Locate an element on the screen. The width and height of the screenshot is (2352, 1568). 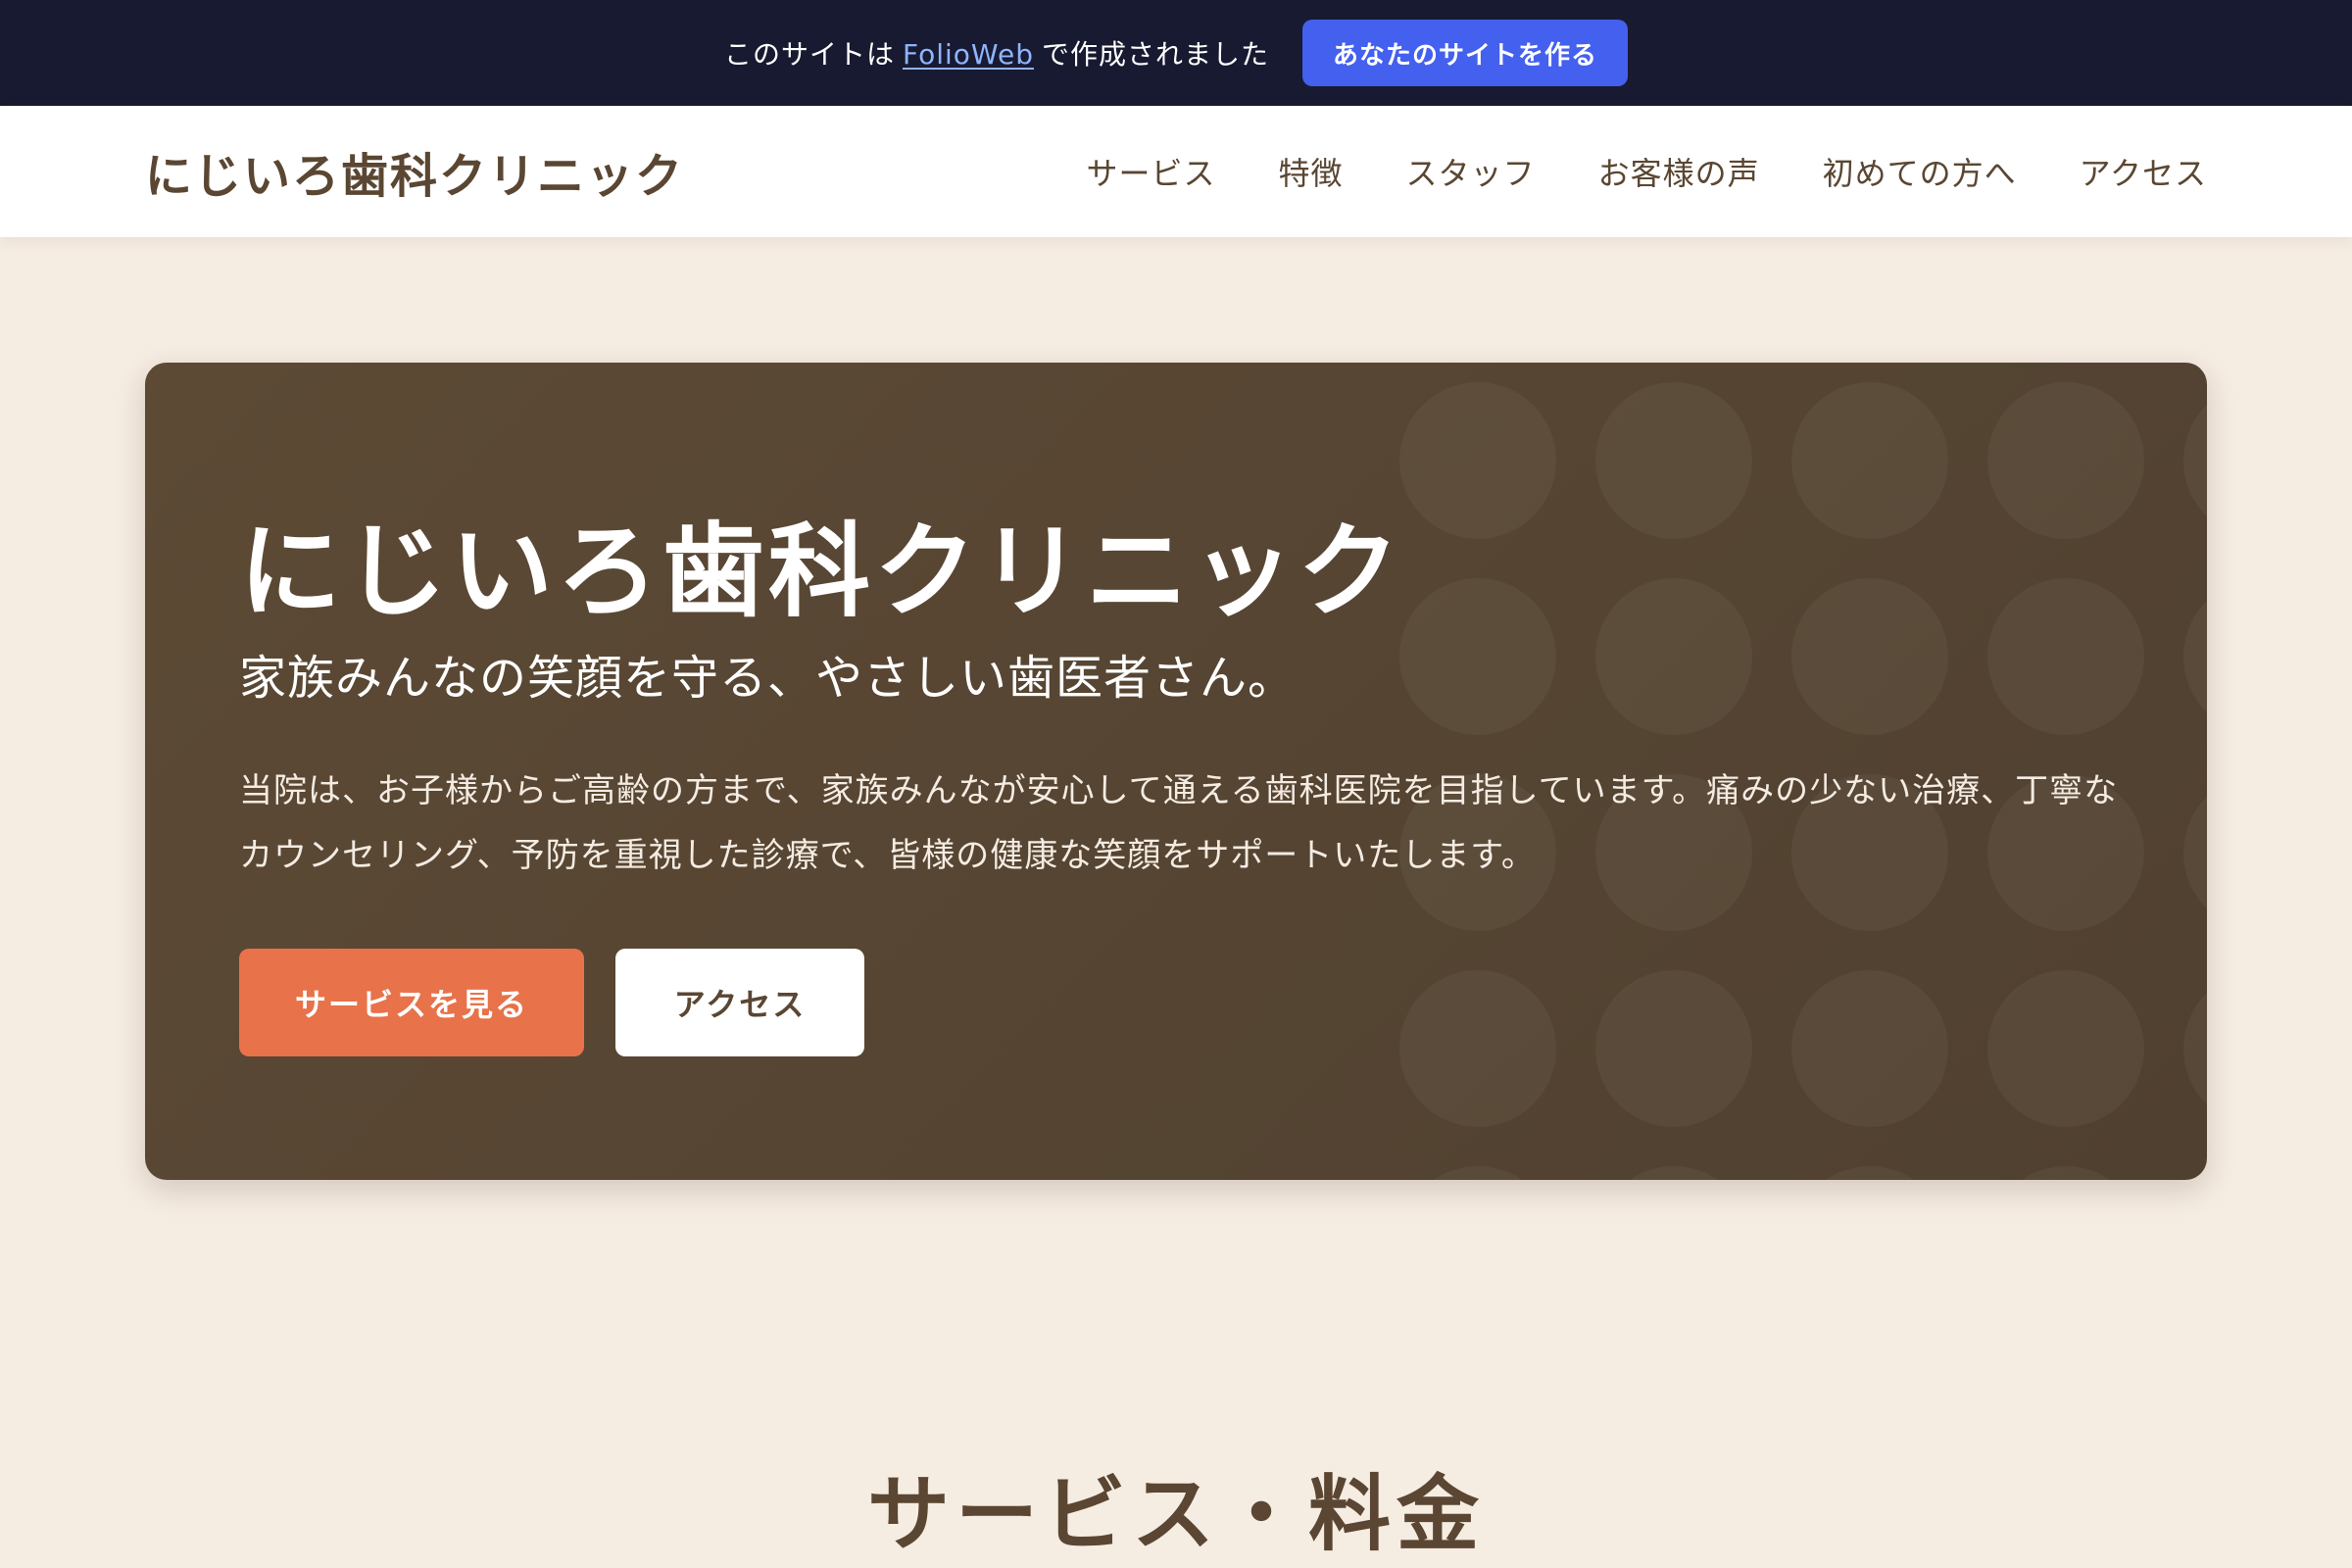
hero-subtitle: 家族みんなの笑顔を守る、やさしい歯医者さん。 is located at coordinates (768, 678).